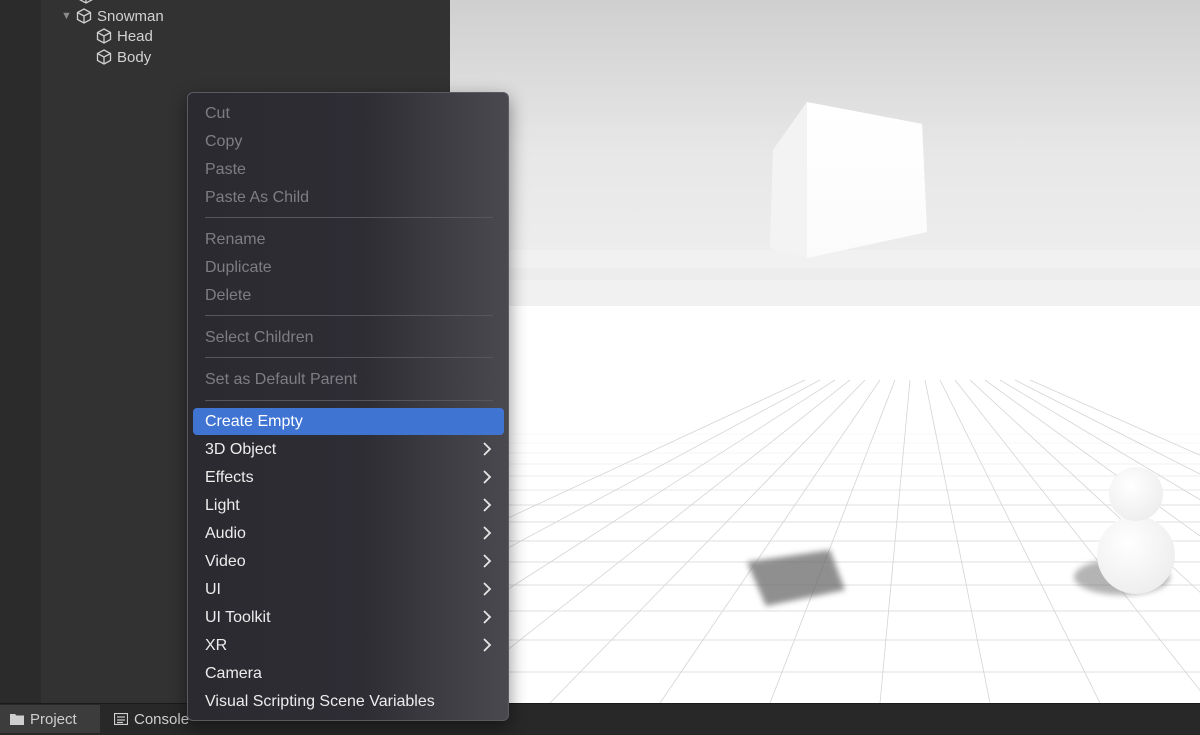 The width and height of the screenshot is (1200, 735). Describe the element at coordinates (225, 561) in the screenshot. I see `menu-item-label: Video` at that location.